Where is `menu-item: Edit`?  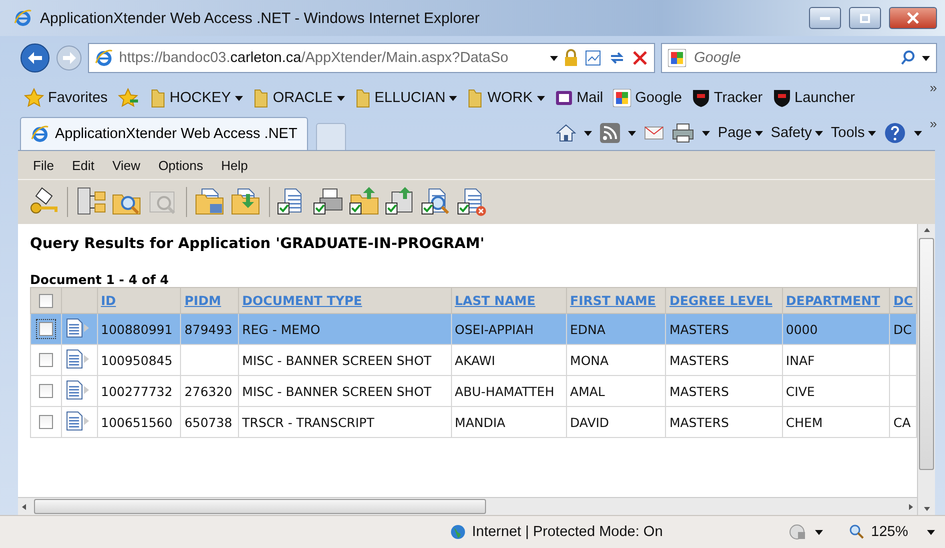 menu-item: Edit is located at coordinates (87, 165).